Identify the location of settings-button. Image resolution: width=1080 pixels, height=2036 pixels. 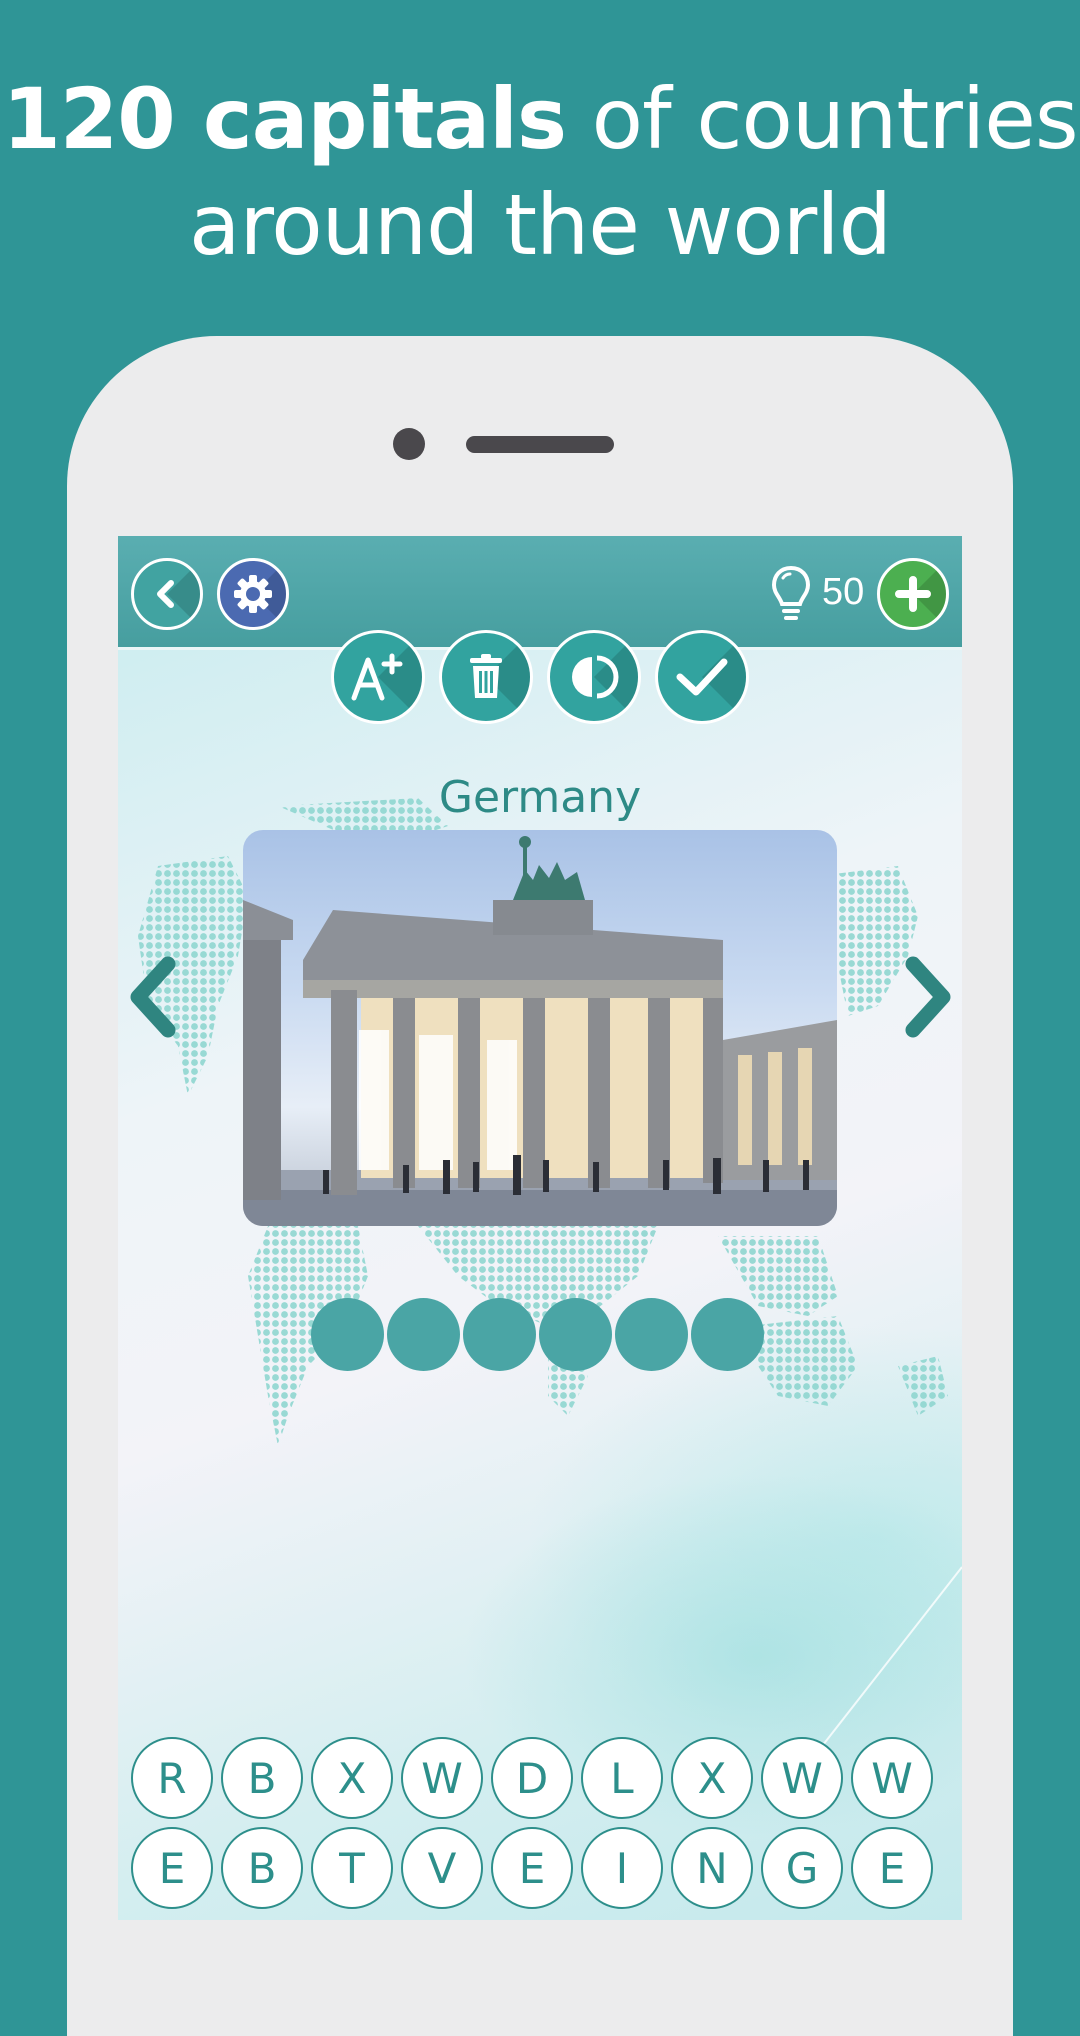
(253, 594).